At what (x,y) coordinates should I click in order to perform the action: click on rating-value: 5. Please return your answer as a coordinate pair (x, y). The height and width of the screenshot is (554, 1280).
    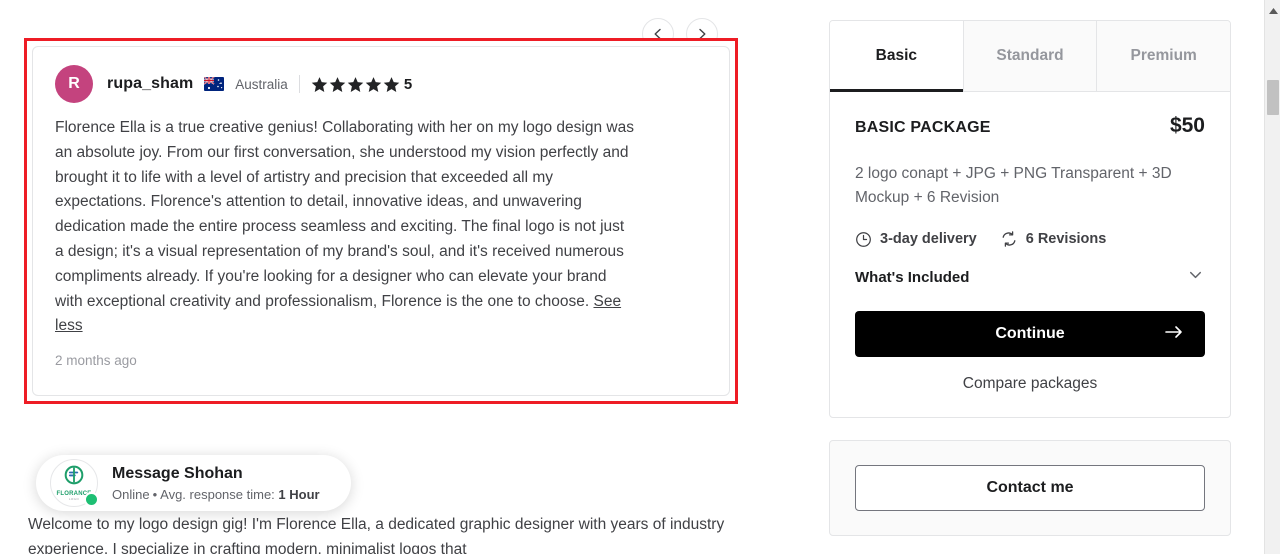
    Looking at the image, I should click on (408, 84).